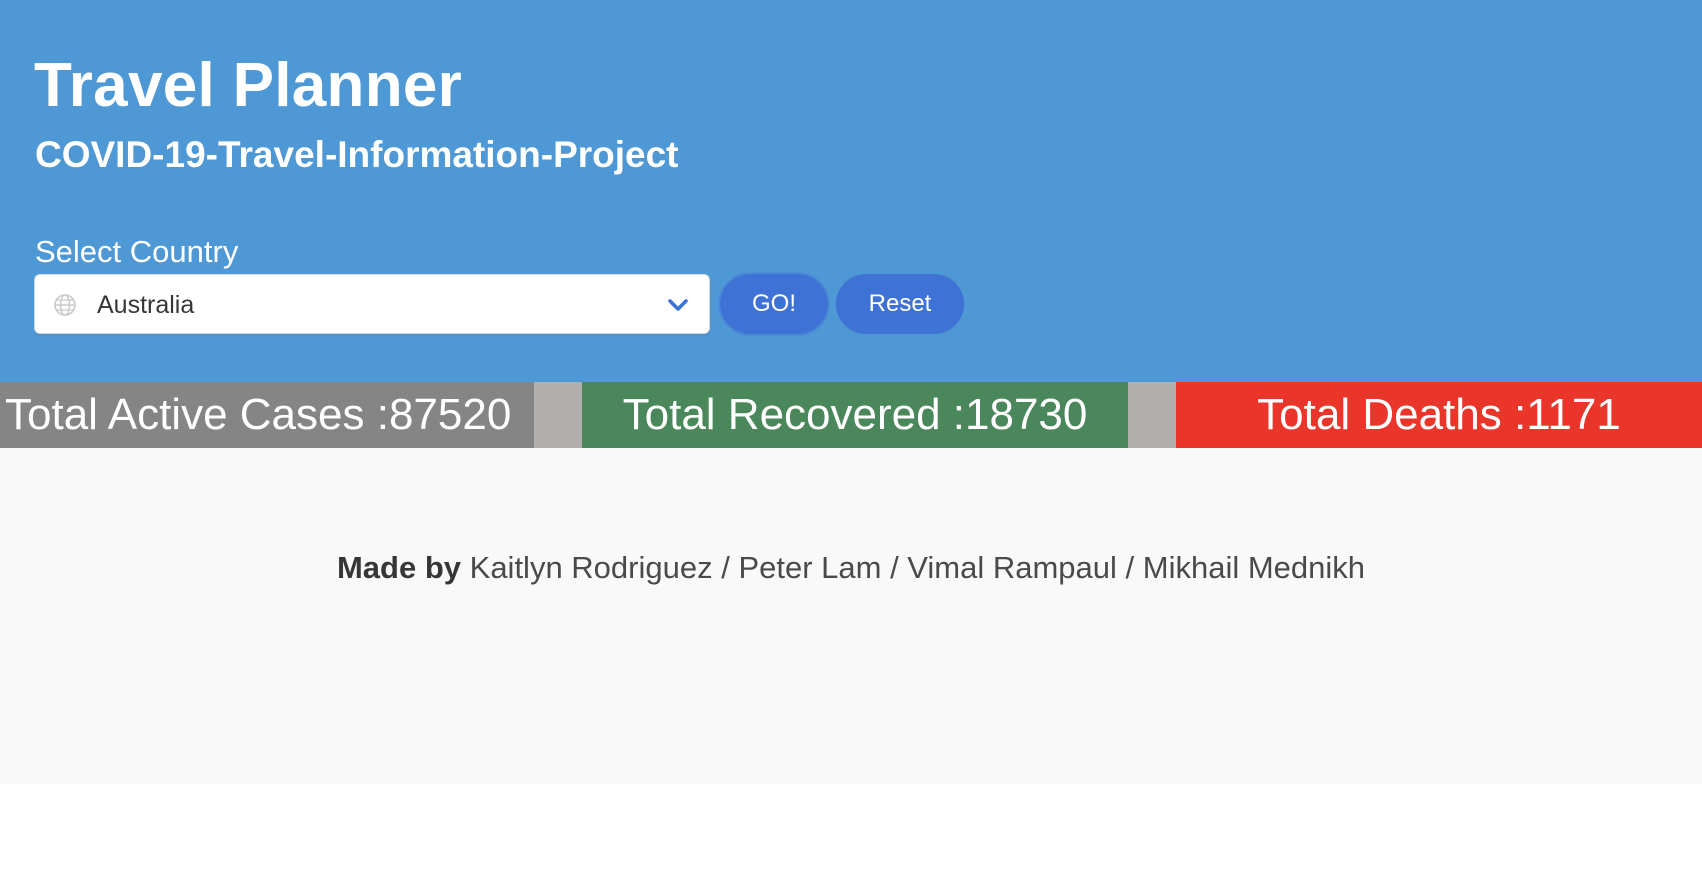  What do you see at coordinates (1439, 415) in the screenshot?
I see `total-deaths: Total Deaths :1171` at bounding box center [1439, 415].